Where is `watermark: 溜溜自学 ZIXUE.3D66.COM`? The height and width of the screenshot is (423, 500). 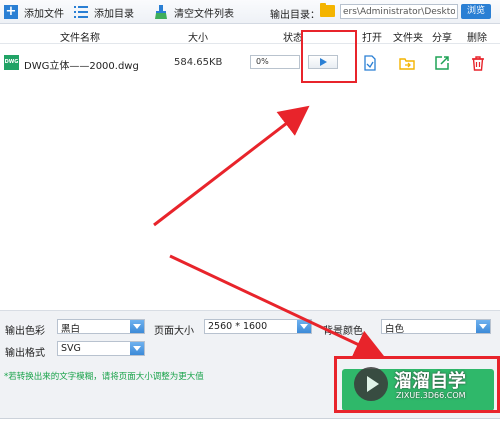
watermark: 溜溜自学 ZIXUE.3D66.COM is located at coordinates (424, 385).